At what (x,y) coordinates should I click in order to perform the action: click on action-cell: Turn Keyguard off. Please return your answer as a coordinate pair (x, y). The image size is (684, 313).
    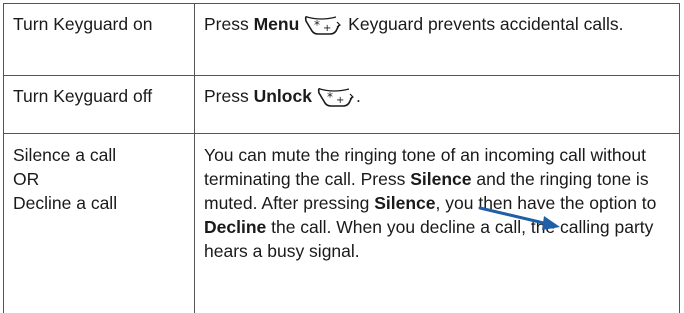
    Looking at the image, I should click on (99, 105).